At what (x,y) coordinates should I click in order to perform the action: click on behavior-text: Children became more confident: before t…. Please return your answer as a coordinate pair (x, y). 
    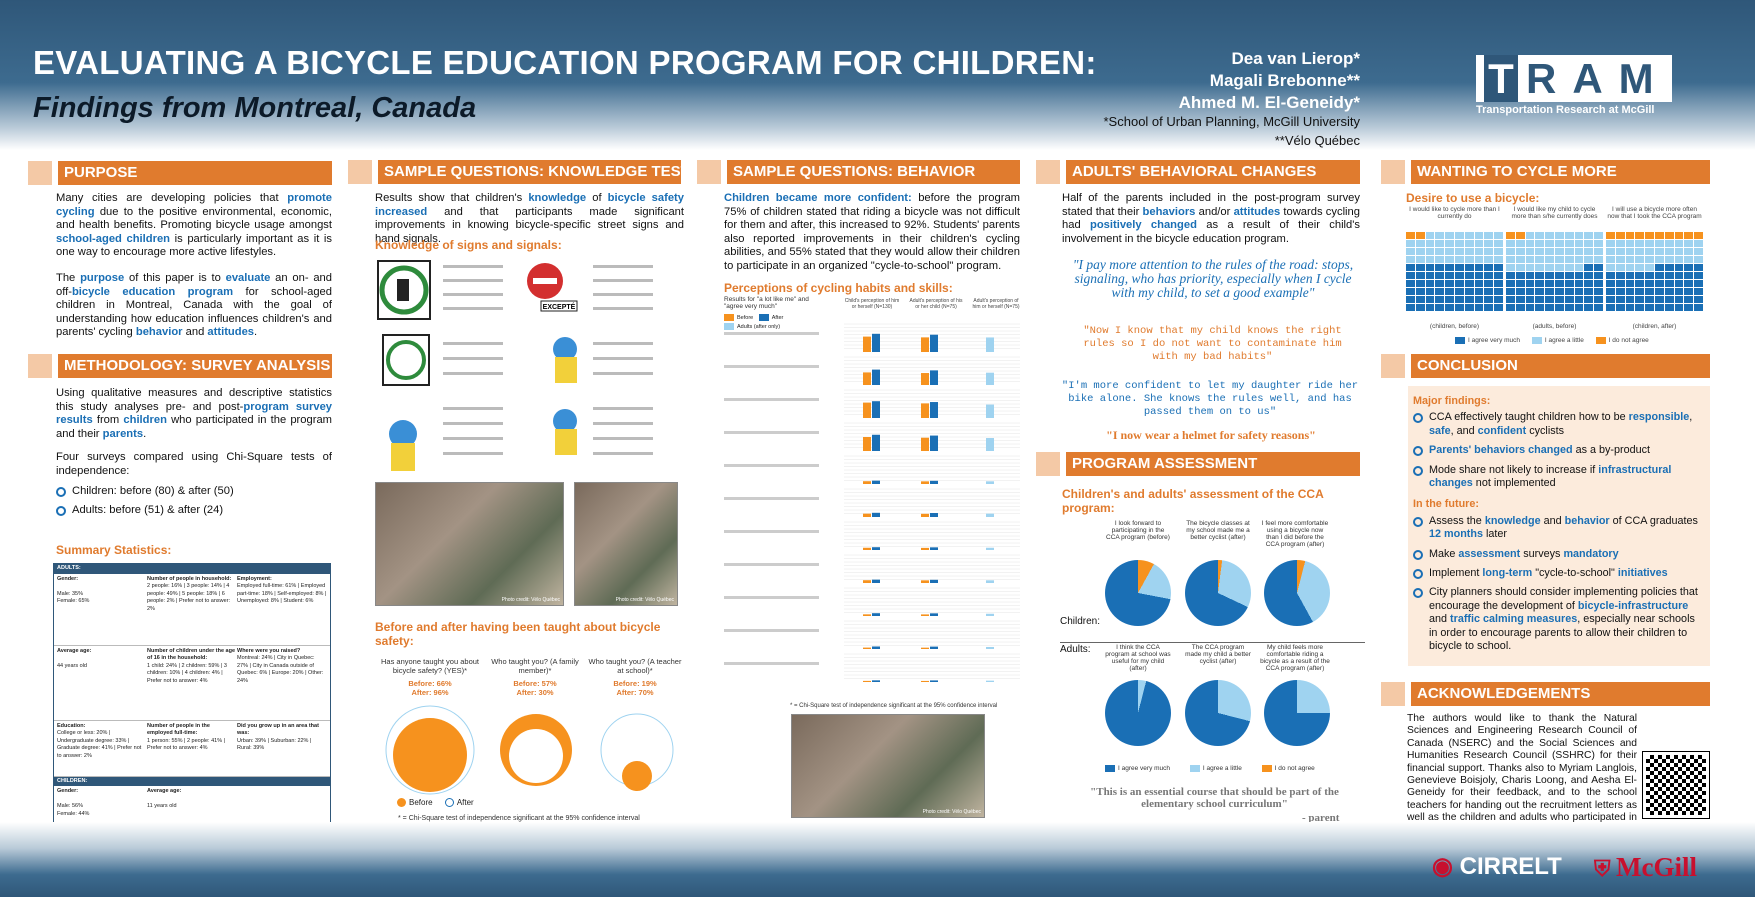
    Looking at the image, I should click on (872, 232).